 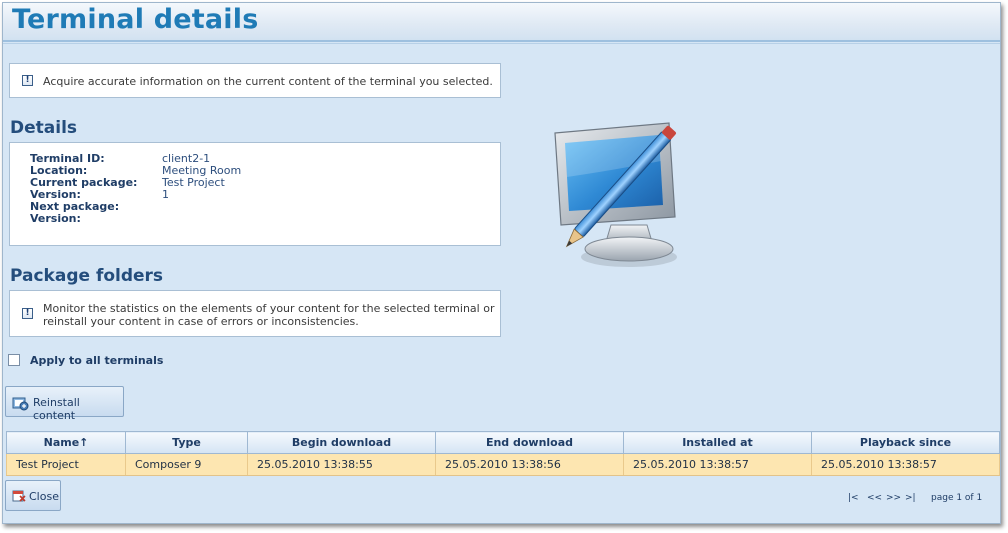 I want to click on next-version-label: Version:, so click(x=55, y=218).